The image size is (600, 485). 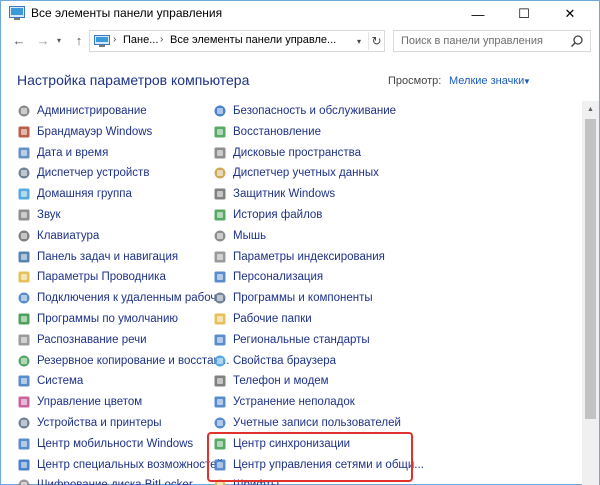 What do you see at coordinates (24, 423) in the screenshot?
I see `printer-icon` at bounding box center [24, 423].